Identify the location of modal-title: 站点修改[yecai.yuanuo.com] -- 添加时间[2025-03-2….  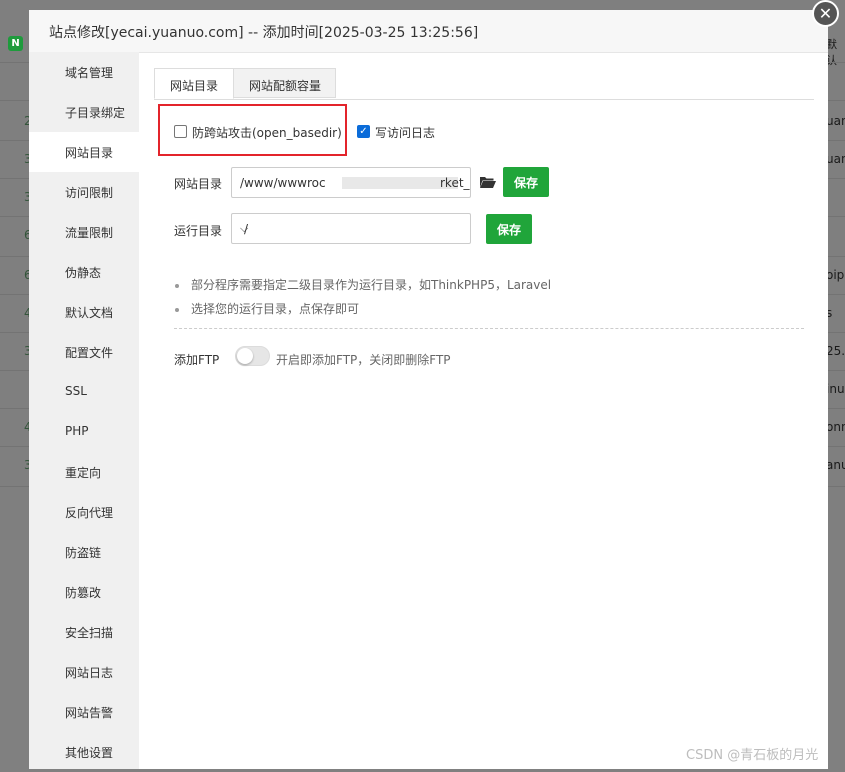
(264, 33).